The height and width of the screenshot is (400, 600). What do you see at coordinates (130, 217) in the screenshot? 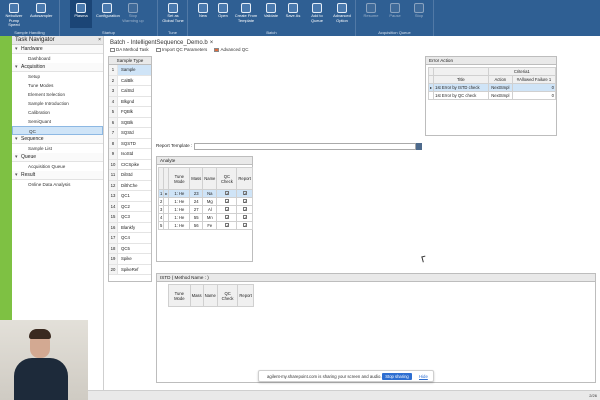
I see `sample-type-row: 15 QC3` at bounding box center [130, 217].